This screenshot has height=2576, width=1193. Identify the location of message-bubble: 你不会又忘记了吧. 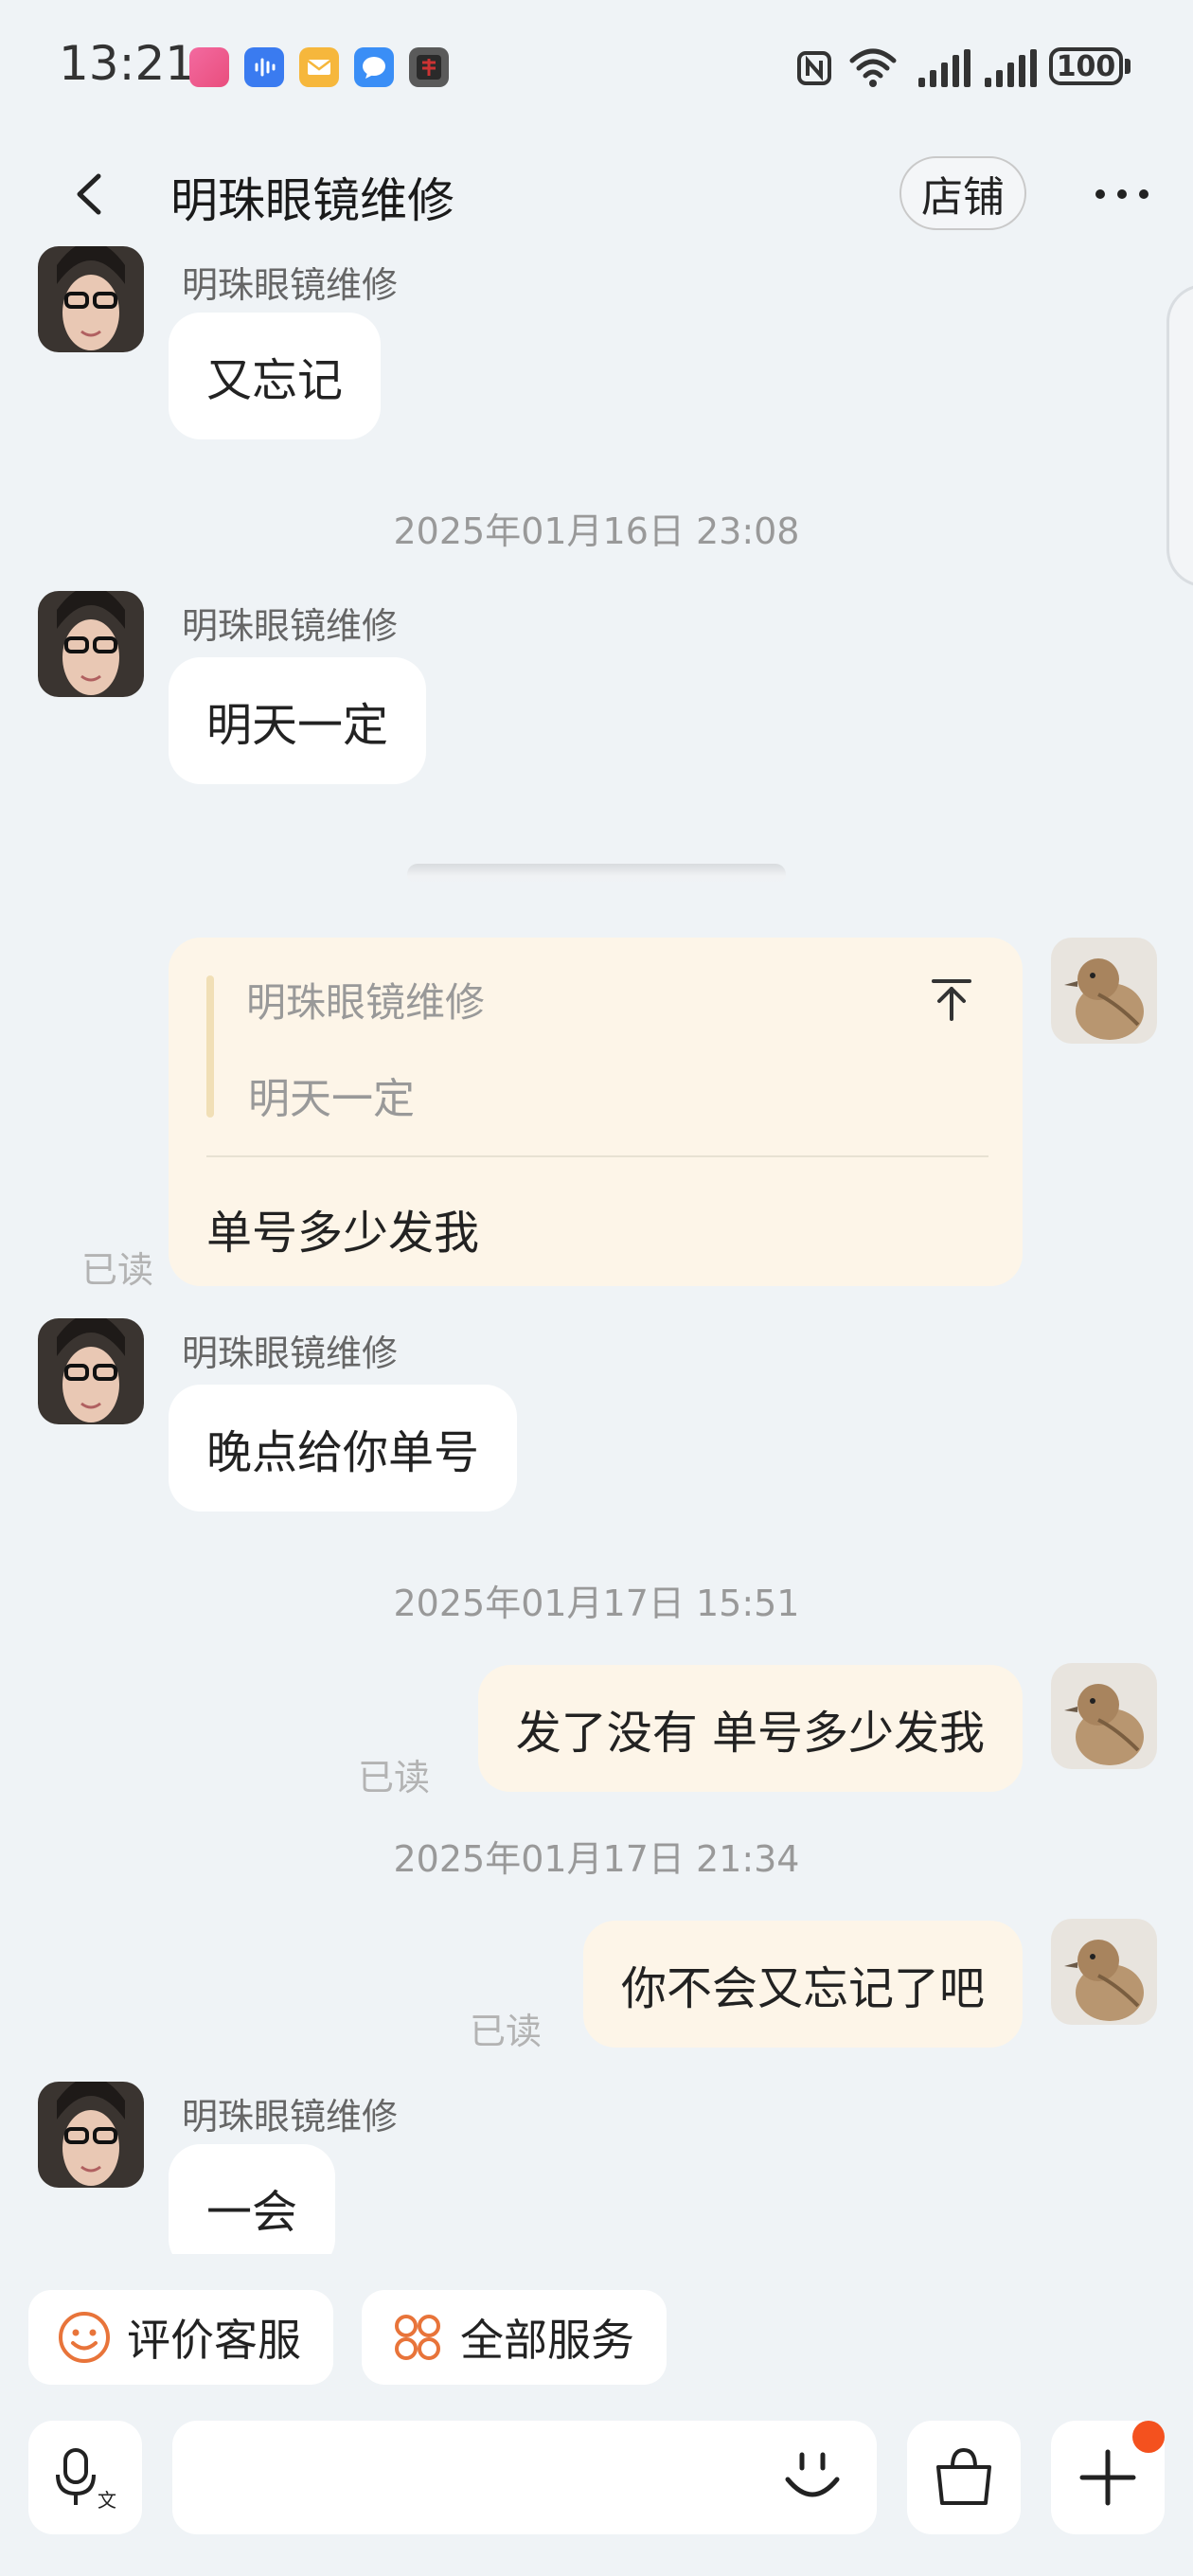
(802, 1984).